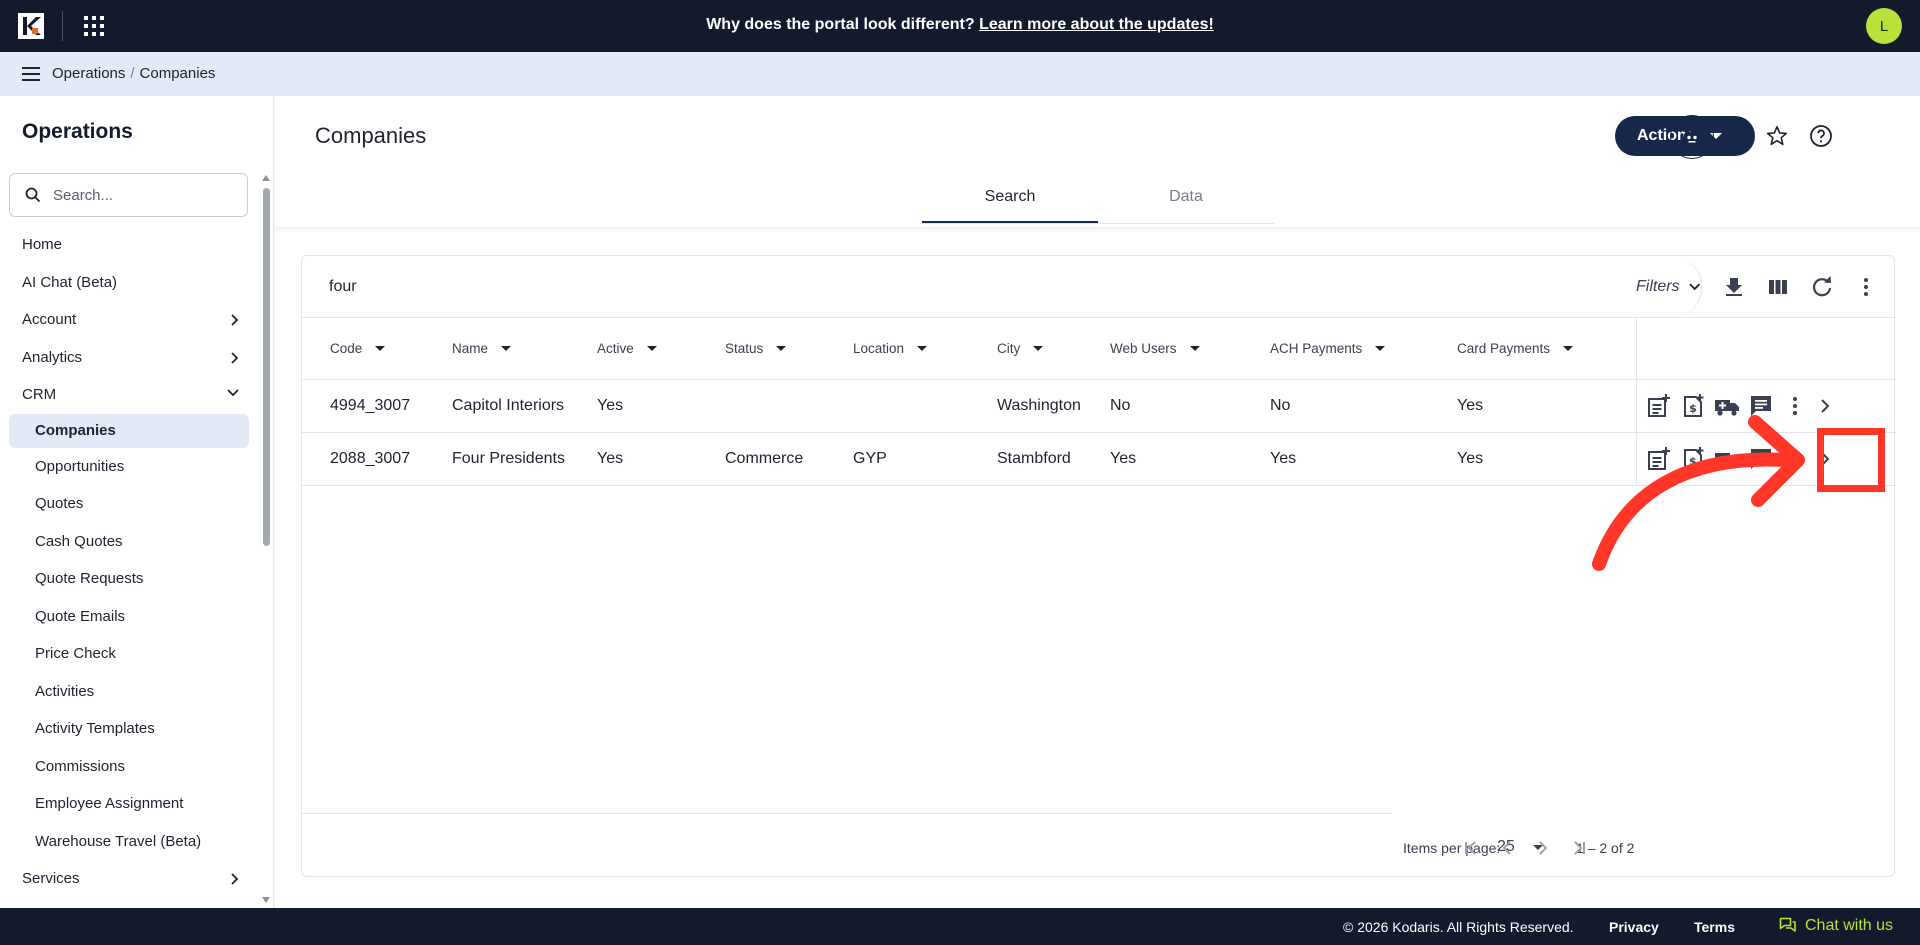 The image size is (1920, 945). Describe the element at coordinates (744, 348) in the screenshot. I see `column-header-label: Status` at that location.